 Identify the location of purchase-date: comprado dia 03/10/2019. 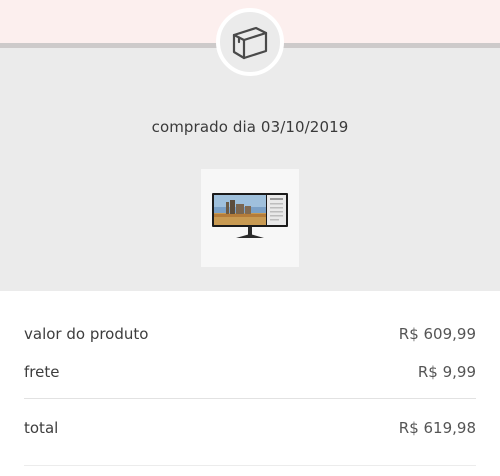
(250, 127).